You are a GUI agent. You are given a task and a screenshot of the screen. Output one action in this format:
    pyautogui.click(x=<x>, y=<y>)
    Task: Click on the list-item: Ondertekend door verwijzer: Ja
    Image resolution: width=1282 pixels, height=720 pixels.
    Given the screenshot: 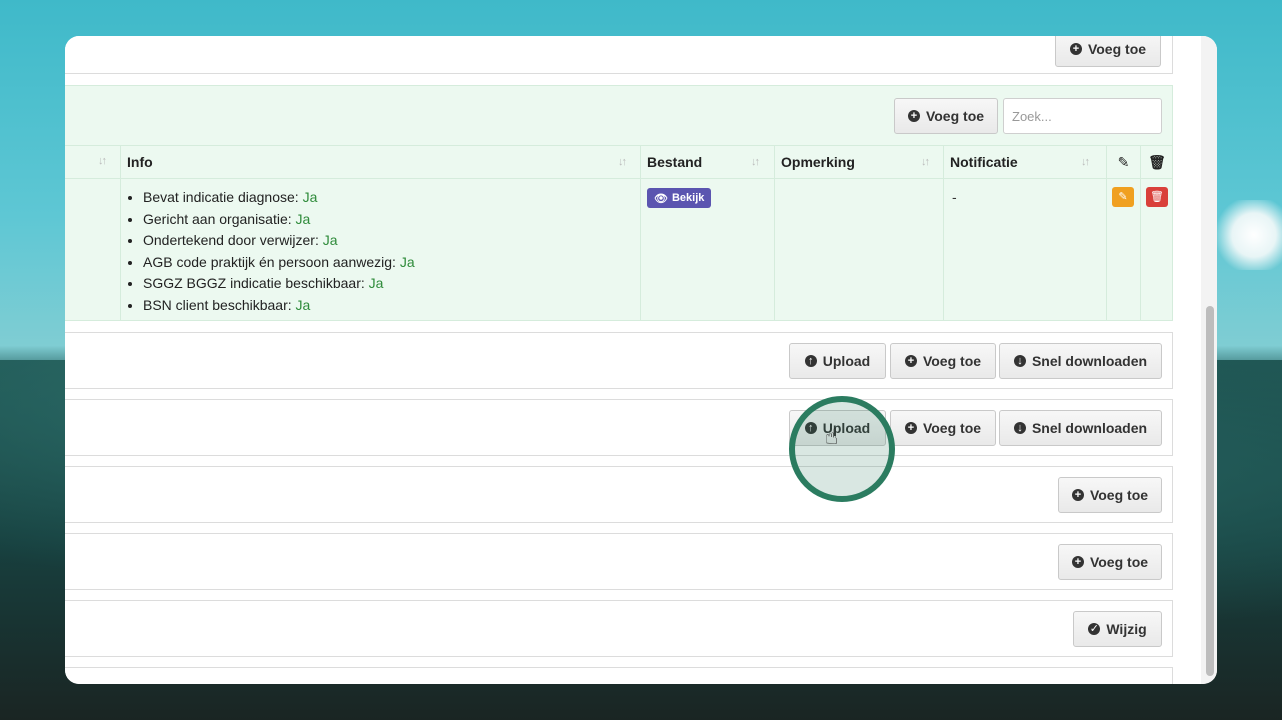 What is the action you would take?
    pyautogui.click(x=391, y=241)
    